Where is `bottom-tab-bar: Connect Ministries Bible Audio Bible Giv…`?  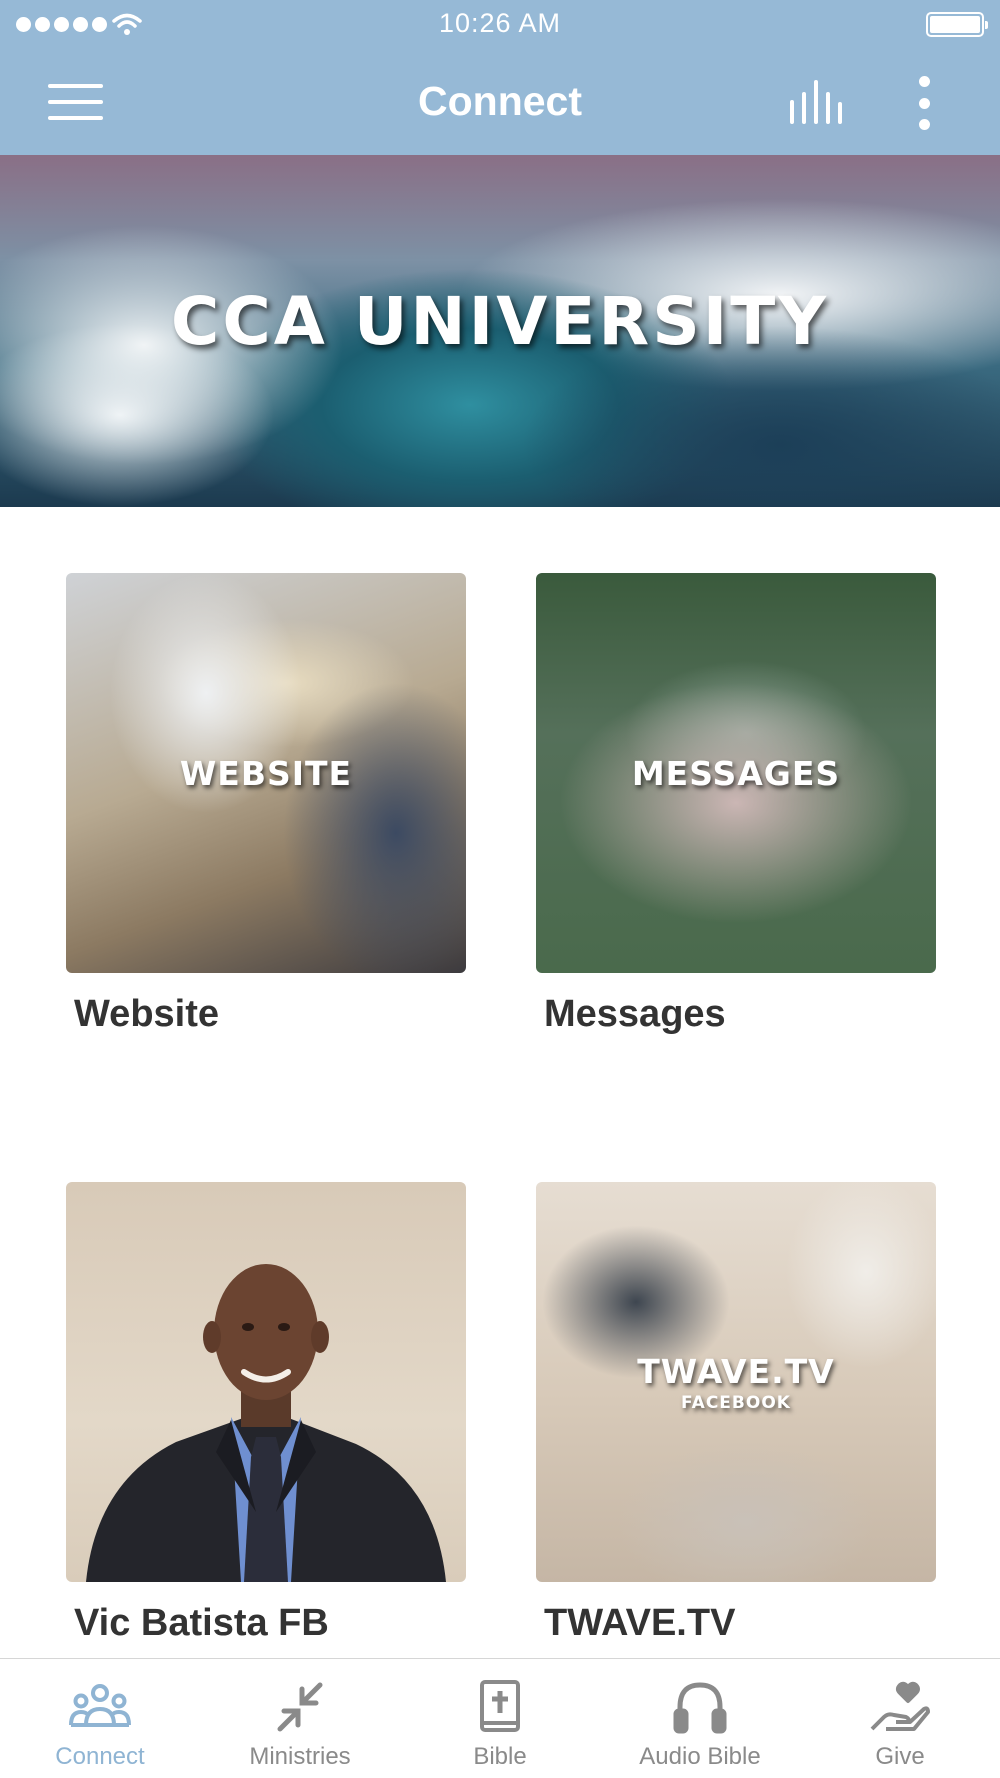
bottom-tab-bar: Connect Ministries Bible Audio Bible Giv… is located at coordinates (500, 1718).